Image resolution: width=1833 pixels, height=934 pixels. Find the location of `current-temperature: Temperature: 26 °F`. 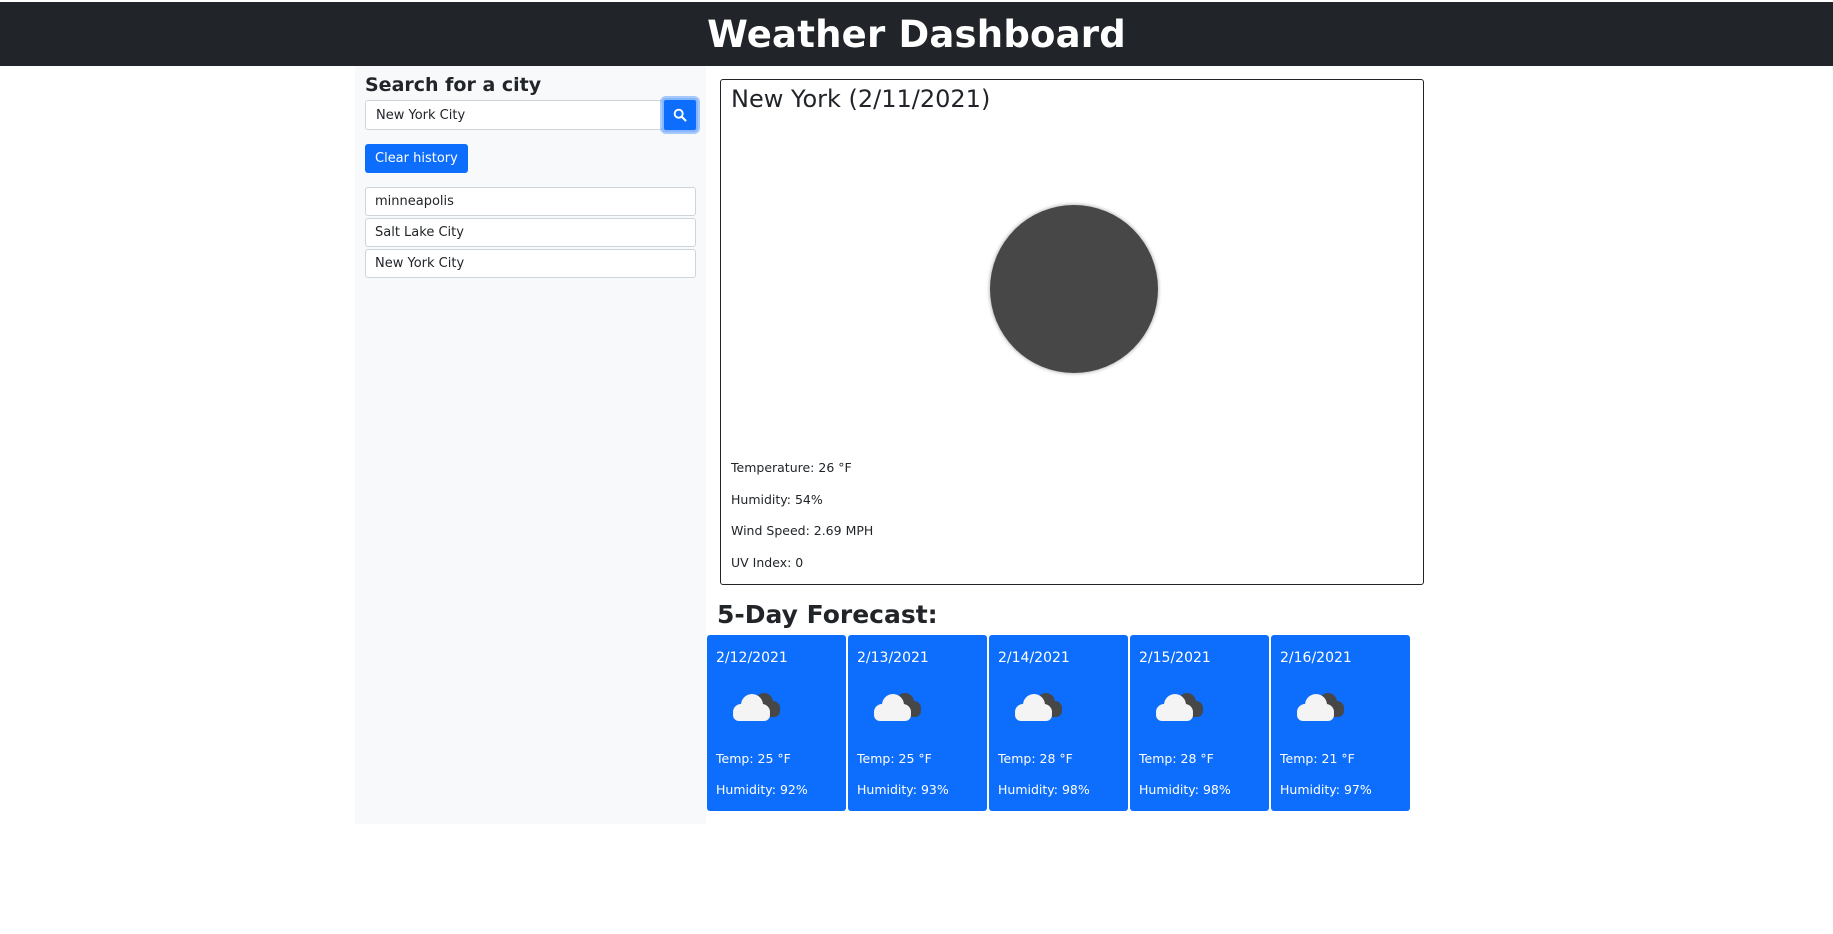

current-temperature: Temperature: 26 °F is located at coordinates (791, 467).